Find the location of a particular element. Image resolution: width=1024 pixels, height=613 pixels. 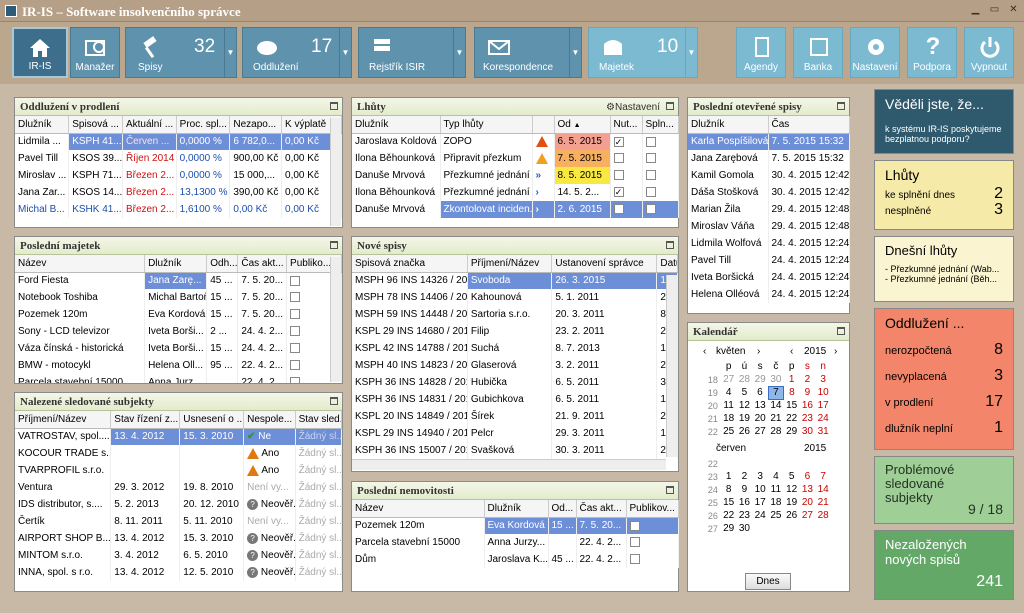

day: 30 is located at coordinates (776, 379).